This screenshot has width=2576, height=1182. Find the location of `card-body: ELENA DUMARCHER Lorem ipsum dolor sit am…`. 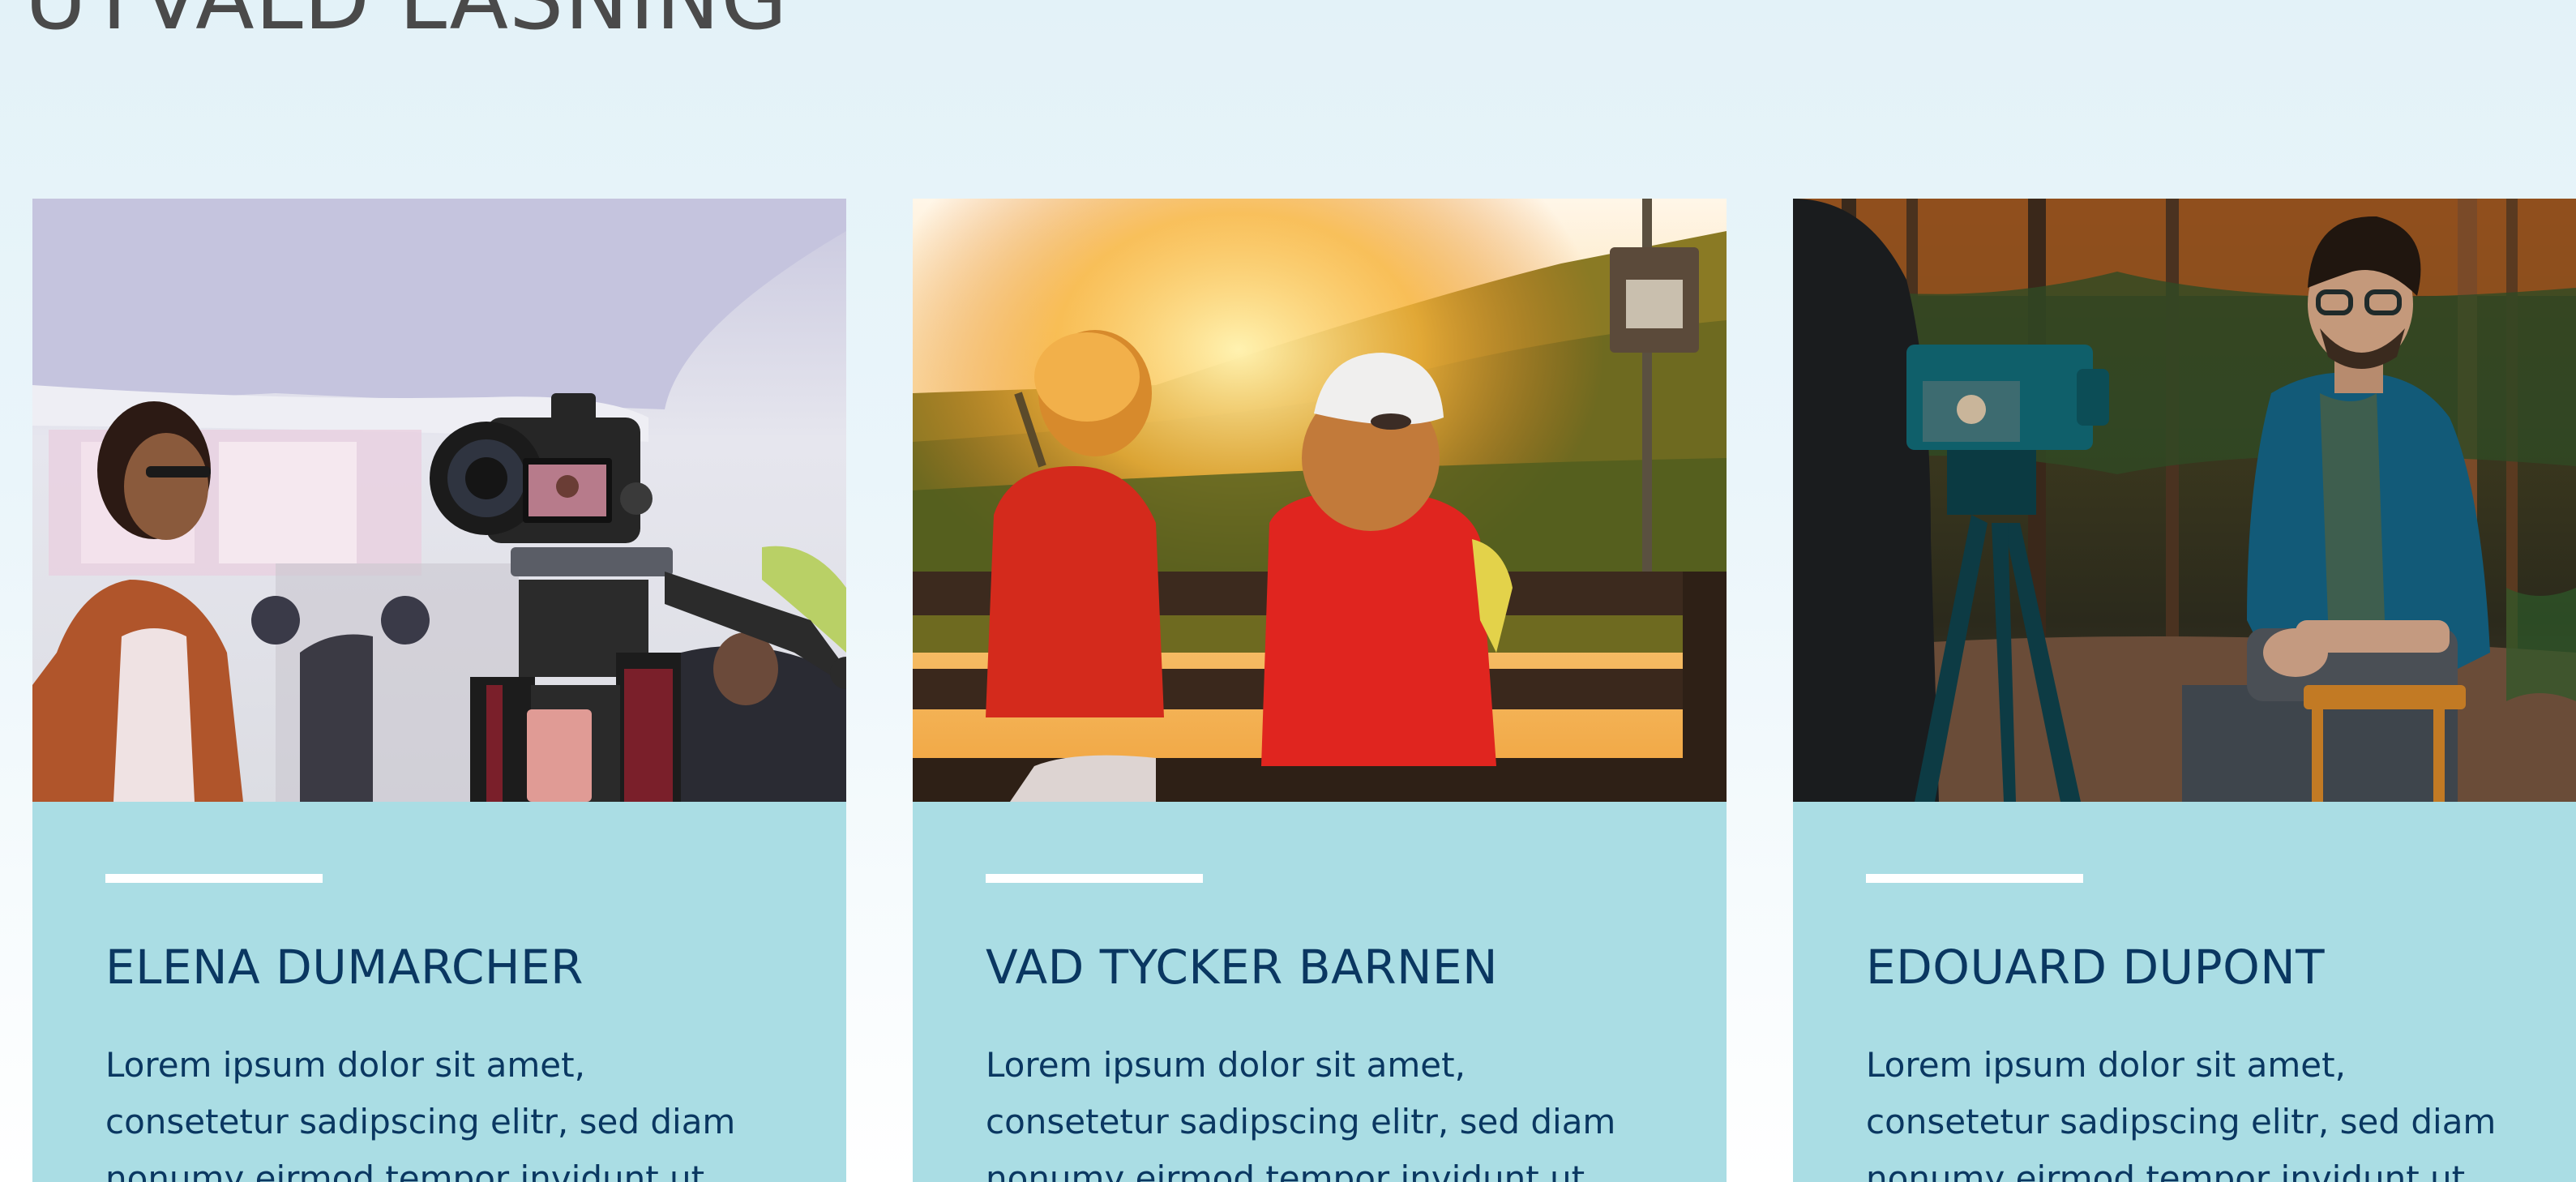

card-body: ELENA DUMARCHER Lorem ipsum dolor sit am… is located at coordinates (439, 992).